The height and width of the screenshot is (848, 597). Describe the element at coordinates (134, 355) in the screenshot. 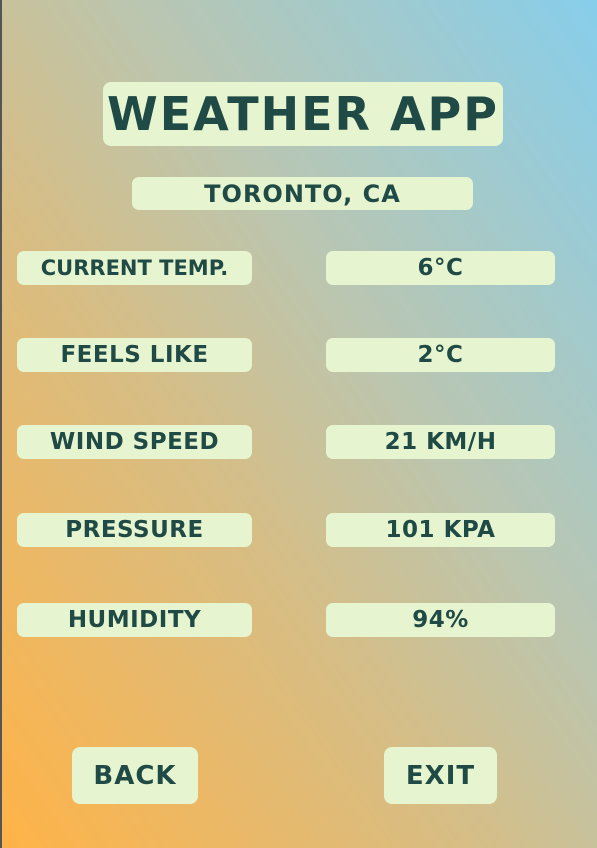

I see `feels-like-label: Feels Like` at that location.